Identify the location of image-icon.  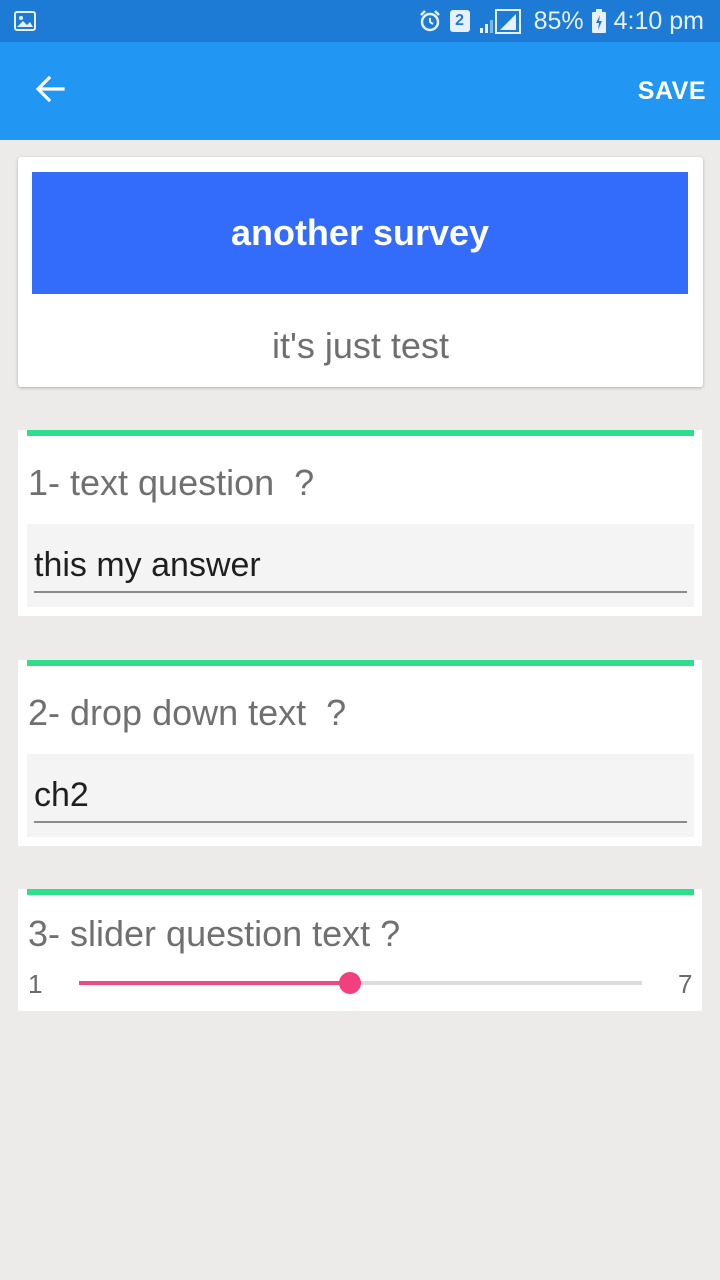
(25, 21).